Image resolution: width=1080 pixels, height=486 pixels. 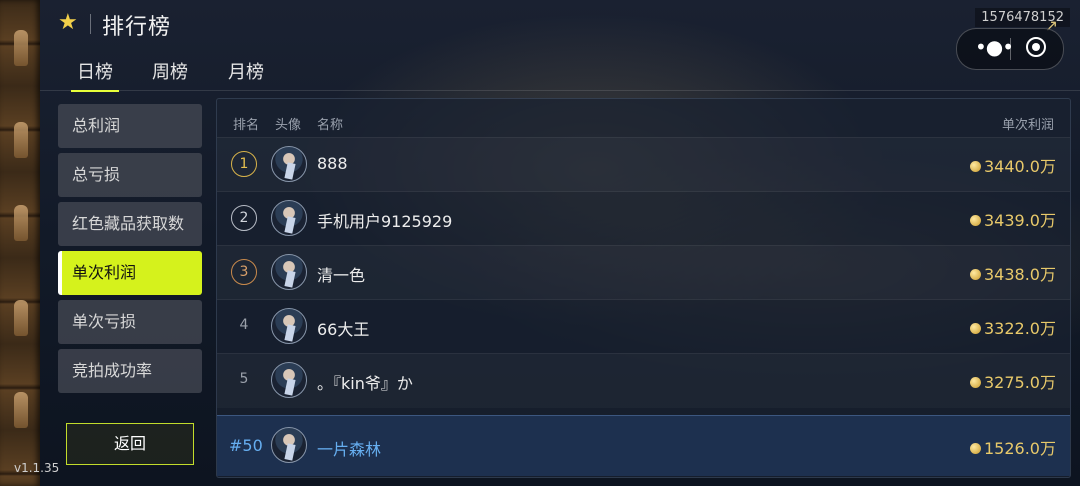 What do you see at coordinates (288, 125) in the screenshot?
I see `column-avatar: 头像` at bounding box center [288, 125].